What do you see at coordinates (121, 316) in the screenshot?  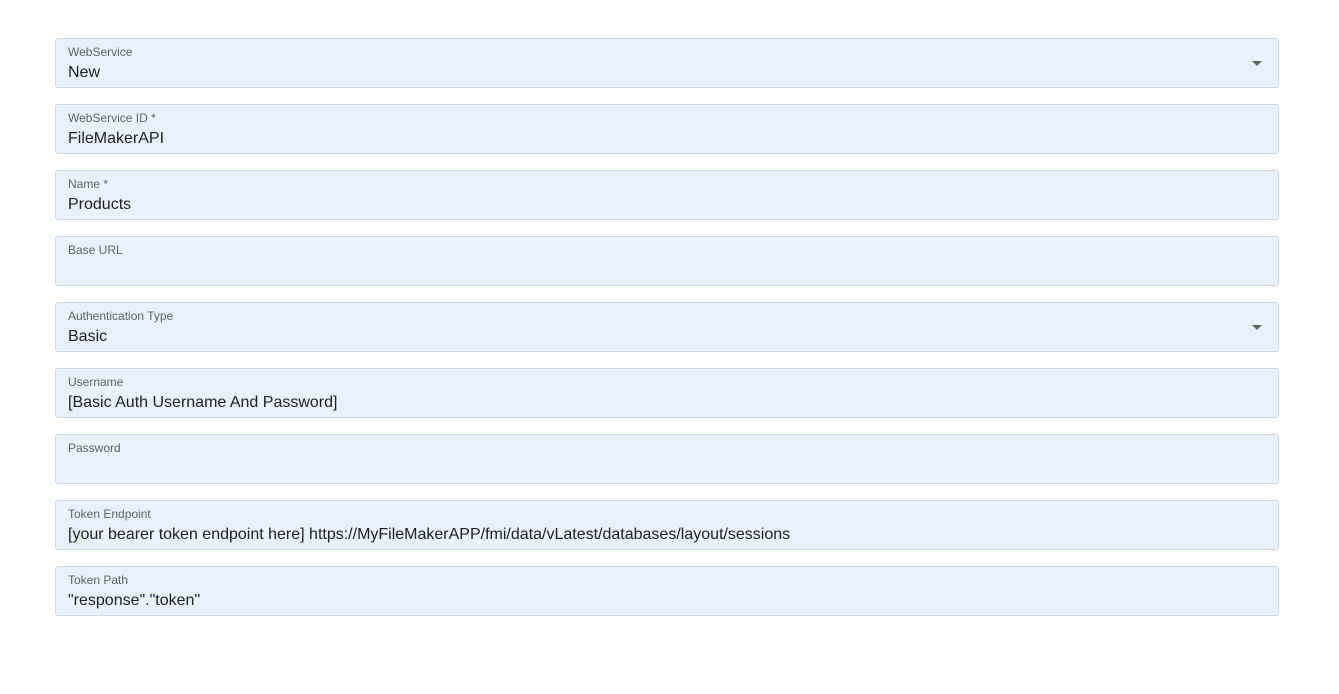 I see `authentication-type-label: Authentication Type` at bounding box center [121, 316].